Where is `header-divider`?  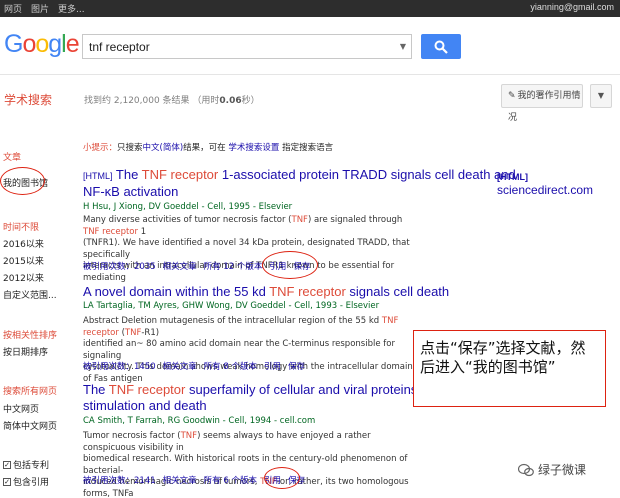 header-divider is located at coordinates (310, 74).